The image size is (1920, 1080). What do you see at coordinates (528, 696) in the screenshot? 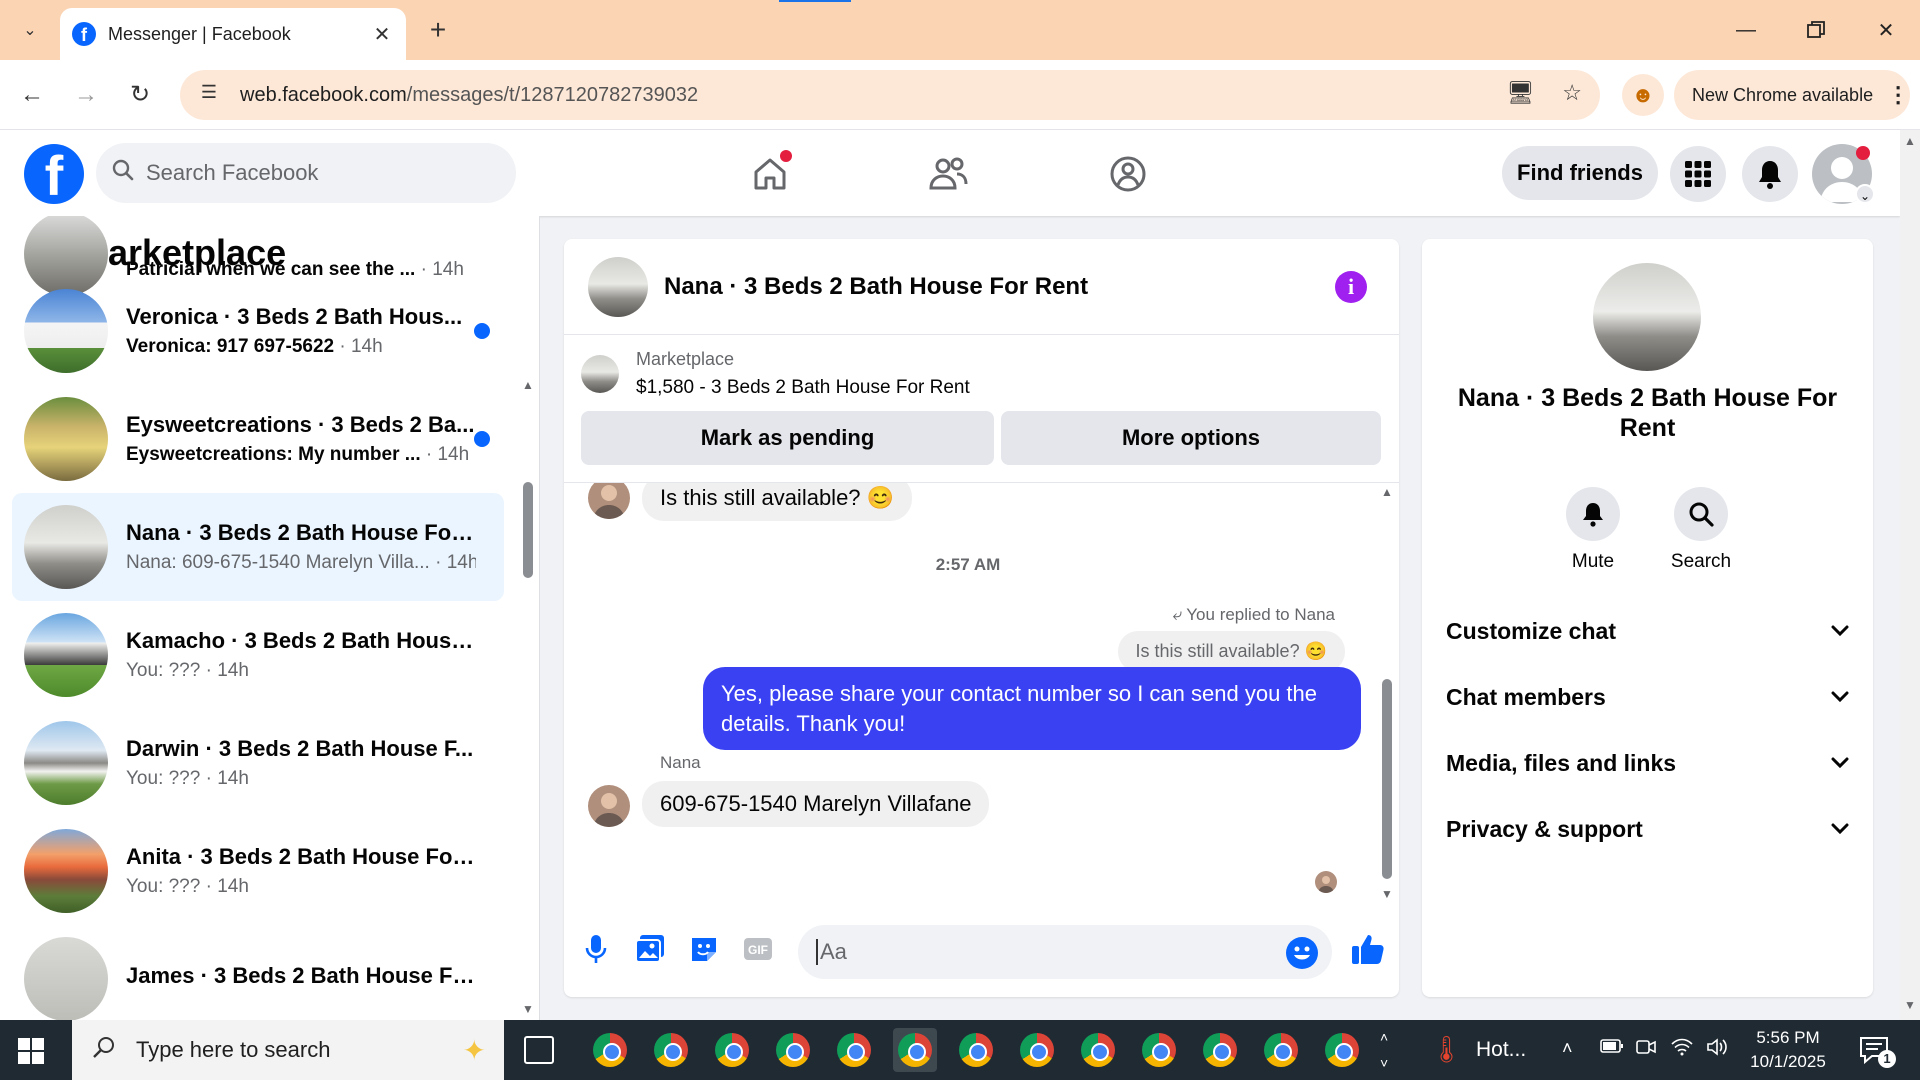
I see `sidebar-scrollbar: ▲` at bounding box center [528, 696].